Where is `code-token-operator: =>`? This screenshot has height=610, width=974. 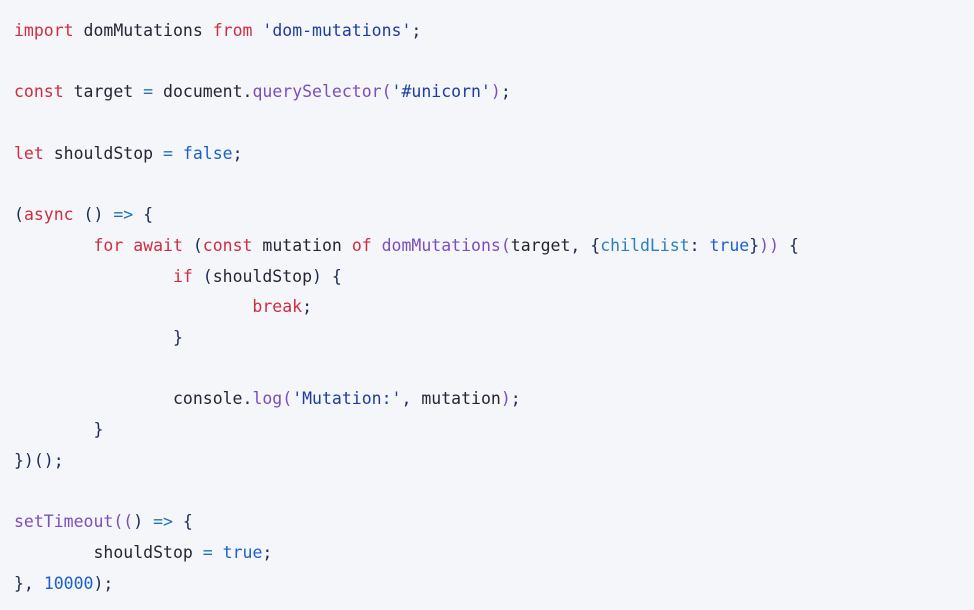
code-token-operator: => is located at coordinates (163, 522).